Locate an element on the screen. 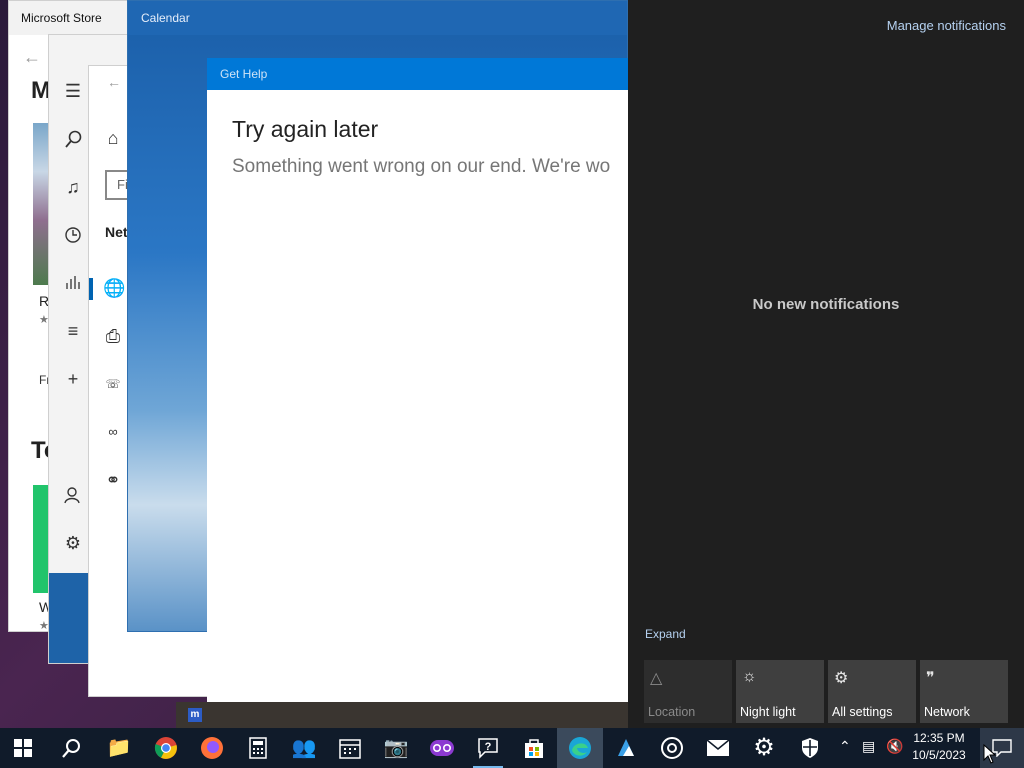  gear-icon: ⚙ is located at coordinates (73, 543).